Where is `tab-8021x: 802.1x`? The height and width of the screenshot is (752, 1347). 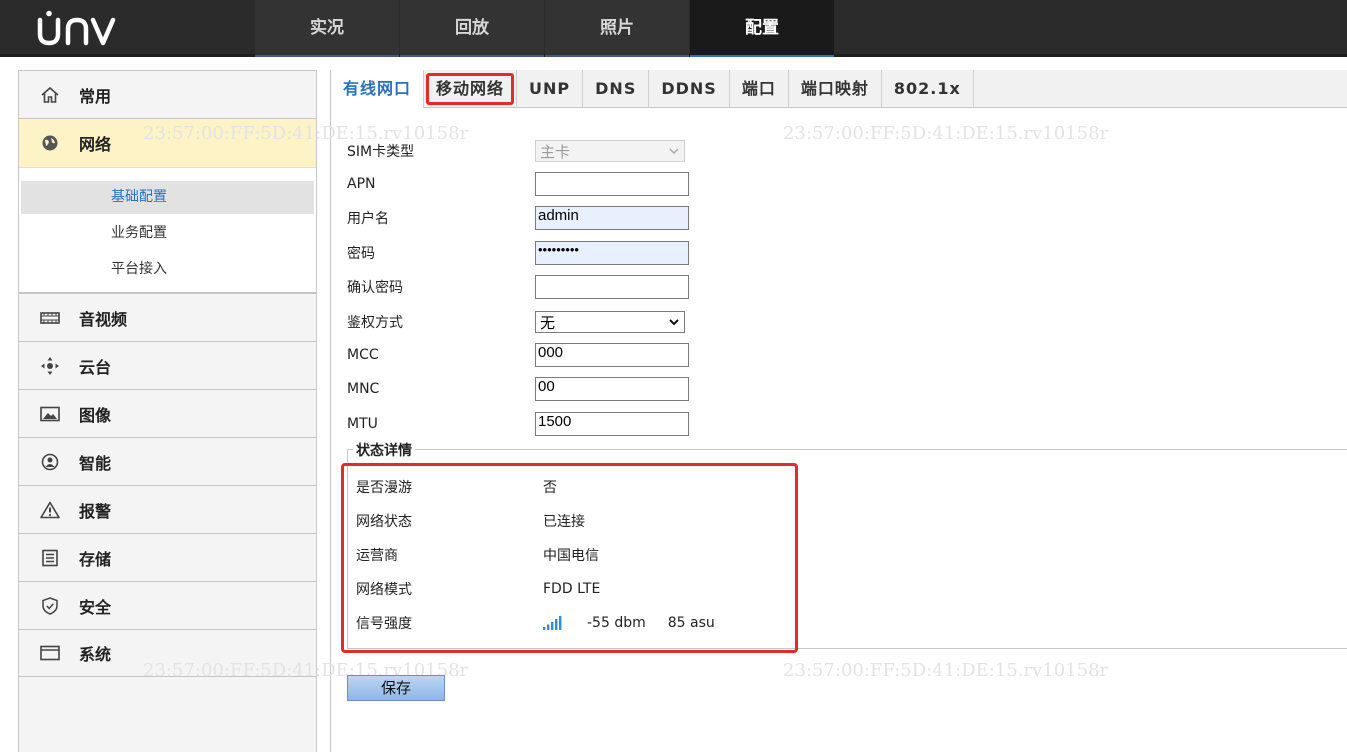
tab-8021x: 802.1x is located at coordinates (928, 89).